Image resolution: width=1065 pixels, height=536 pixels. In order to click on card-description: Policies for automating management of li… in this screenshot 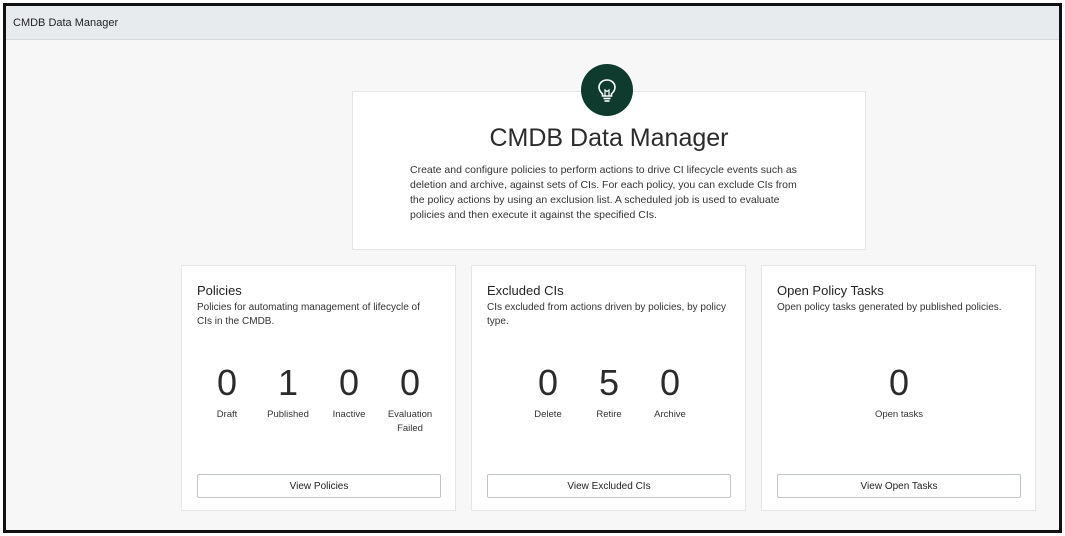, I will do `click(308, 314)`.